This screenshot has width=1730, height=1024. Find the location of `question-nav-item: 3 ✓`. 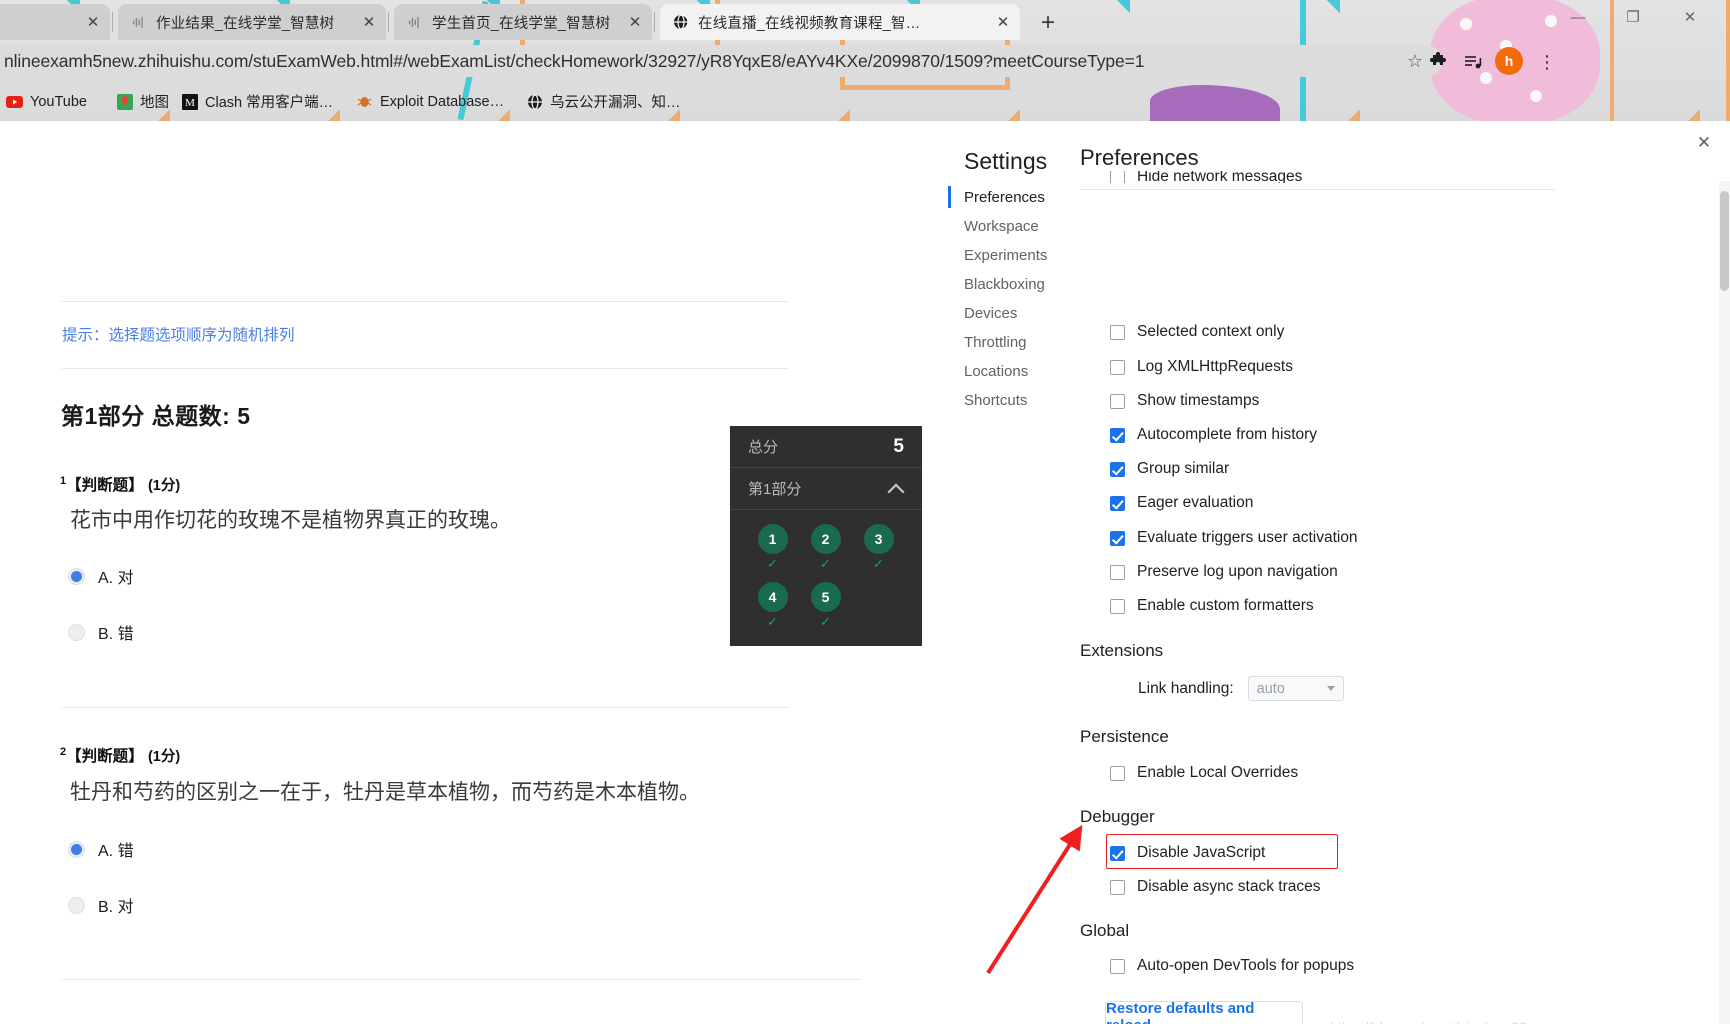

question-nav-item: 3 ✓ is located at coordinates (878, 553).